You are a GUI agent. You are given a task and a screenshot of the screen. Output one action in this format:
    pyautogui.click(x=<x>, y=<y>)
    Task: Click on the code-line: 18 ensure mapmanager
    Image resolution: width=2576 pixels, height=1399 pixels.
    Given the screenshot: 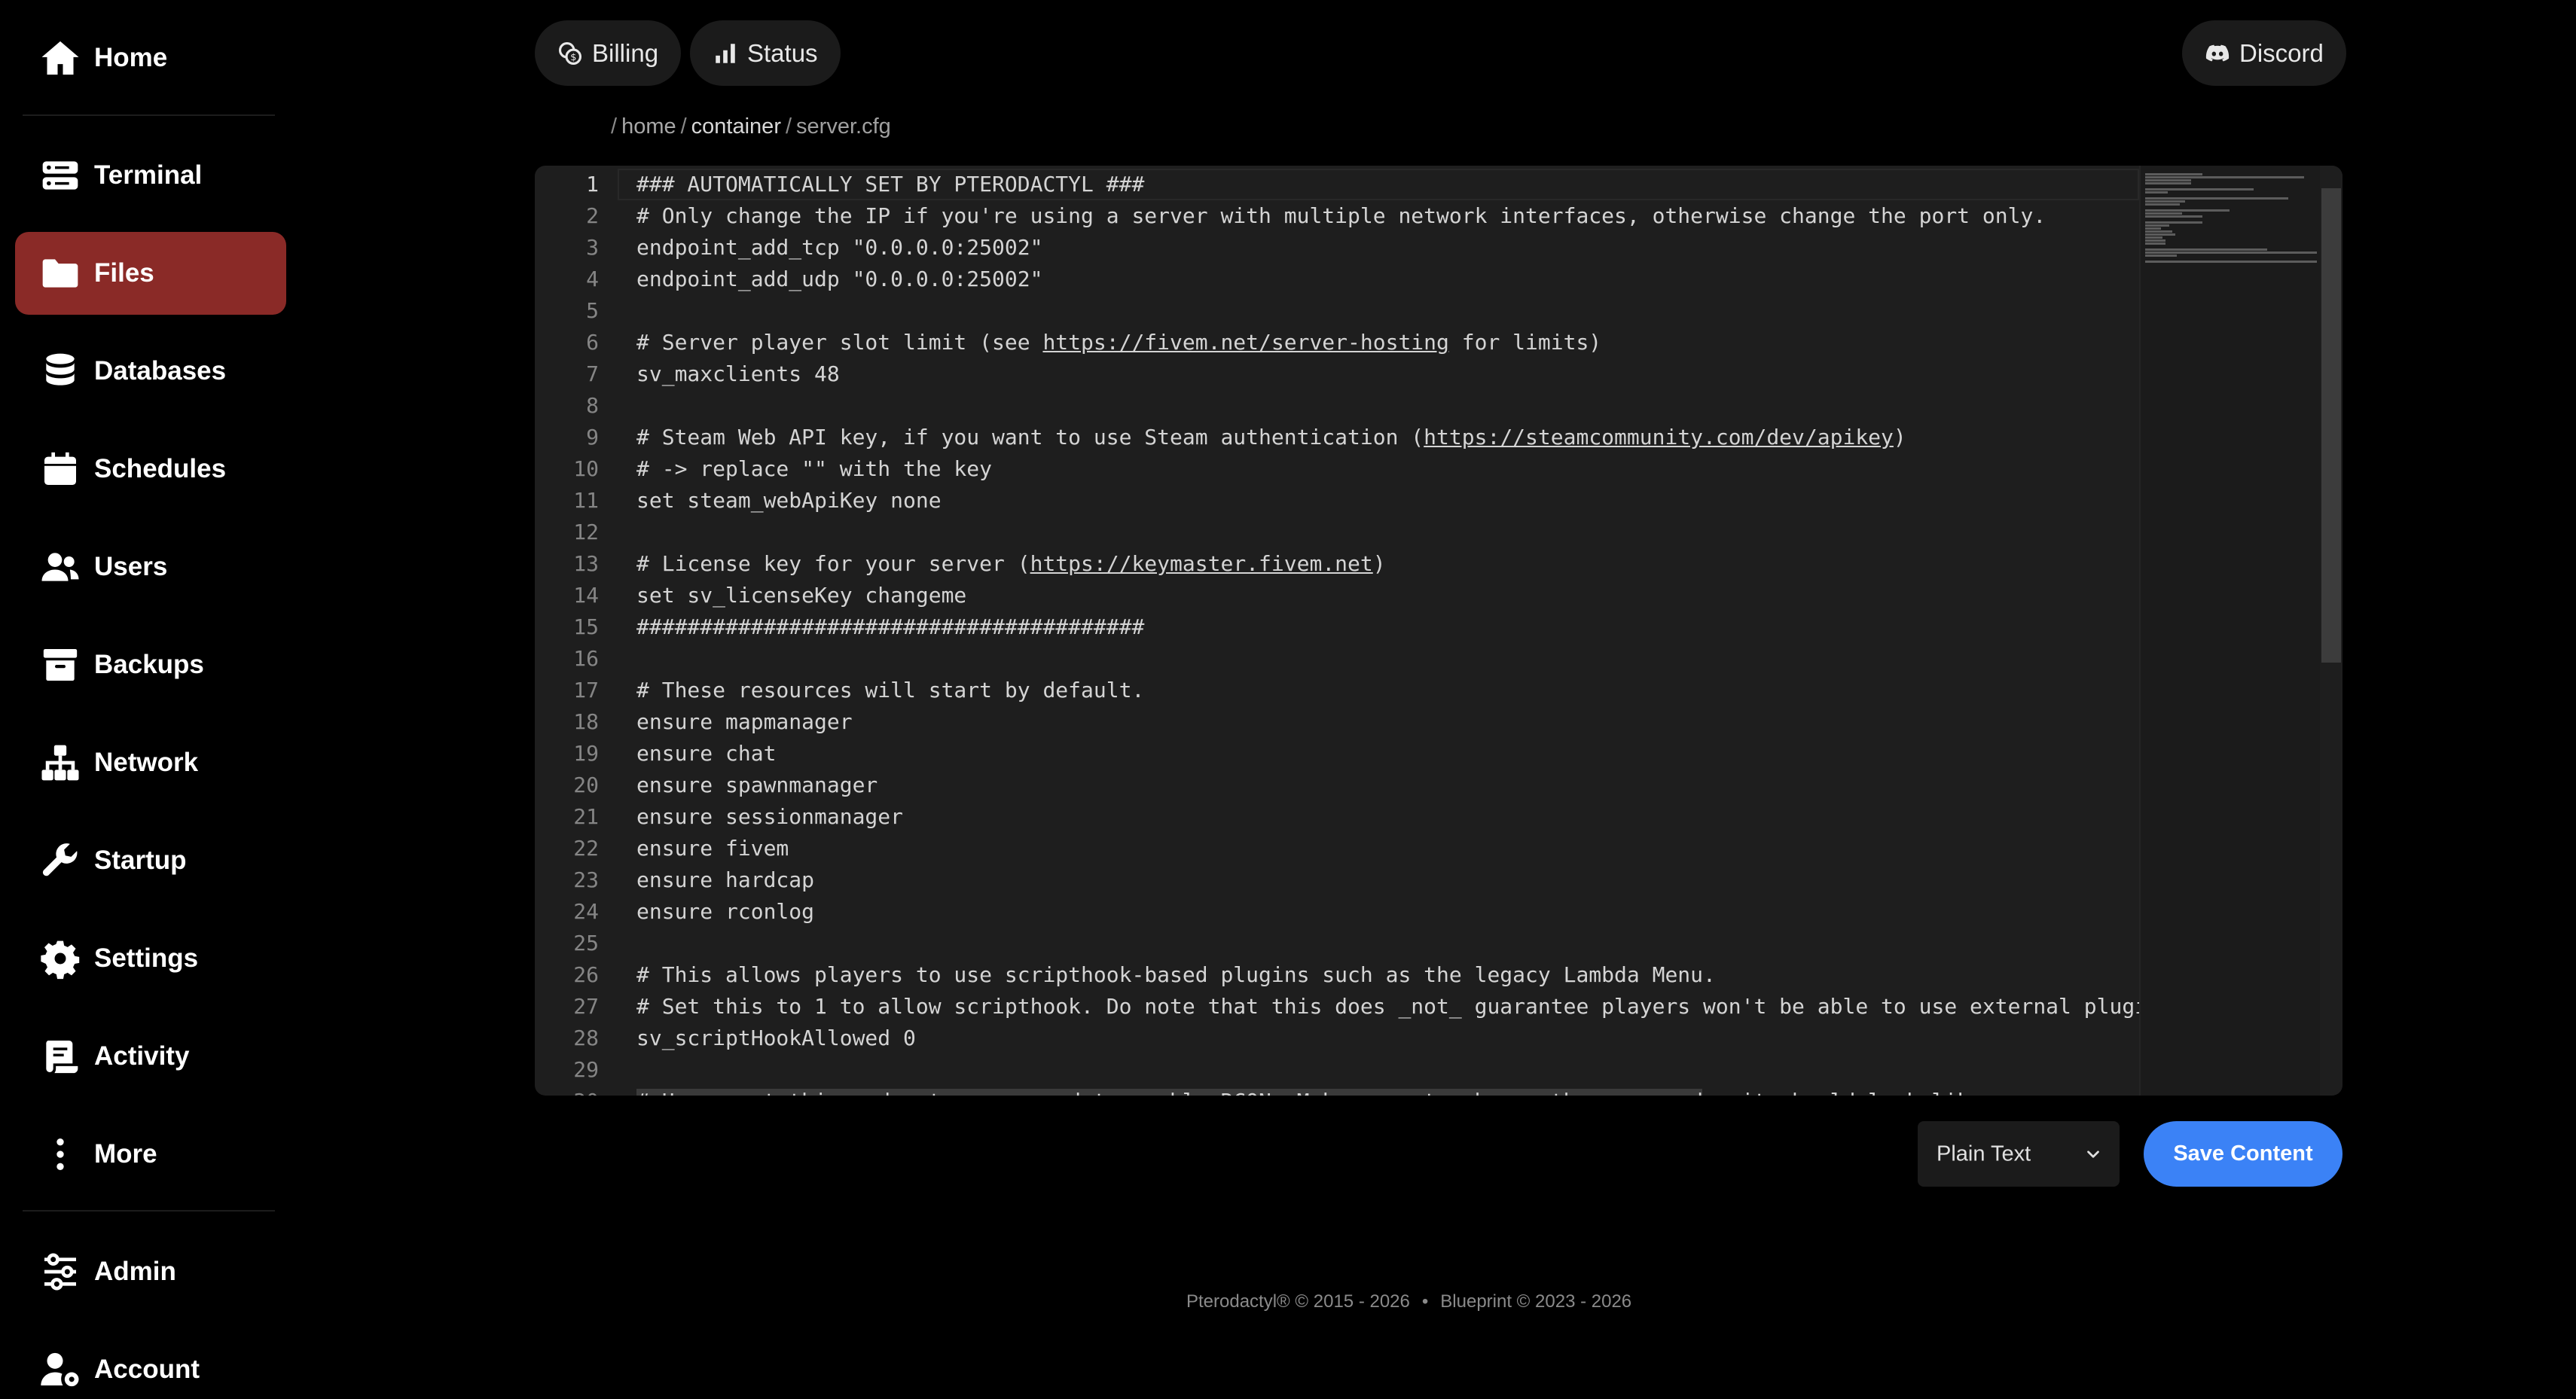 What is the action you would take?
    pyautogui.click(x=1337, y=722)
    